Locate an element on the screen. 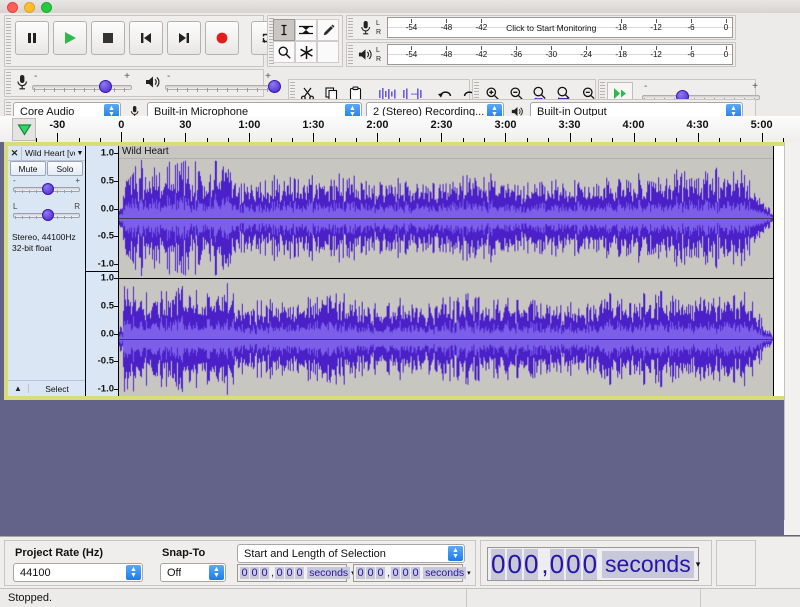 This screenshot has height=607, width=800. playback-meter-scale: -54 -48 -42 -36 -30 -24 -18 -12 -6 0 is located at coordinates (560, 54).